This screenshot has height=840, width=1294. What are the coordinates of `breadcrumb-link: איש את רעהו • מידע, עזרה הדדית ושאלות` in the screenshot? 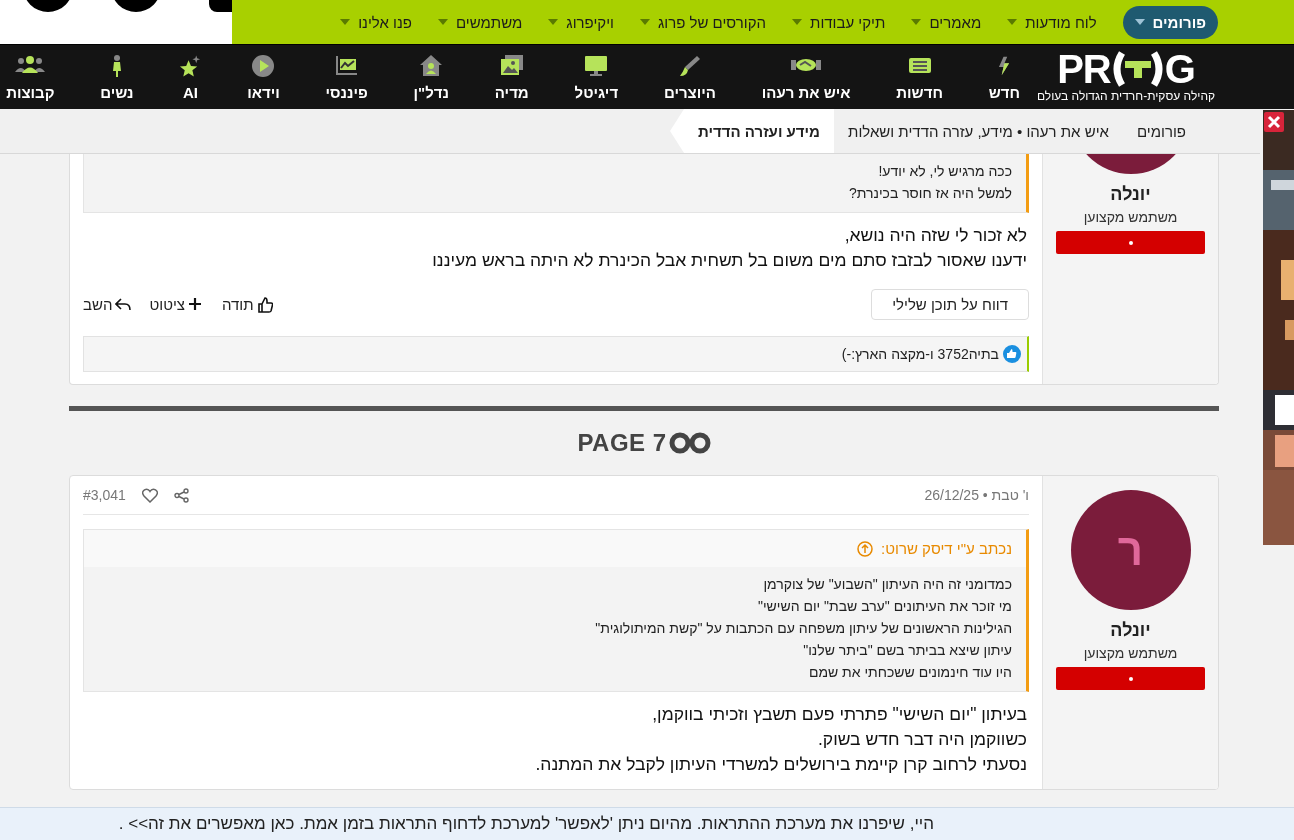 It's located at (978, 131).